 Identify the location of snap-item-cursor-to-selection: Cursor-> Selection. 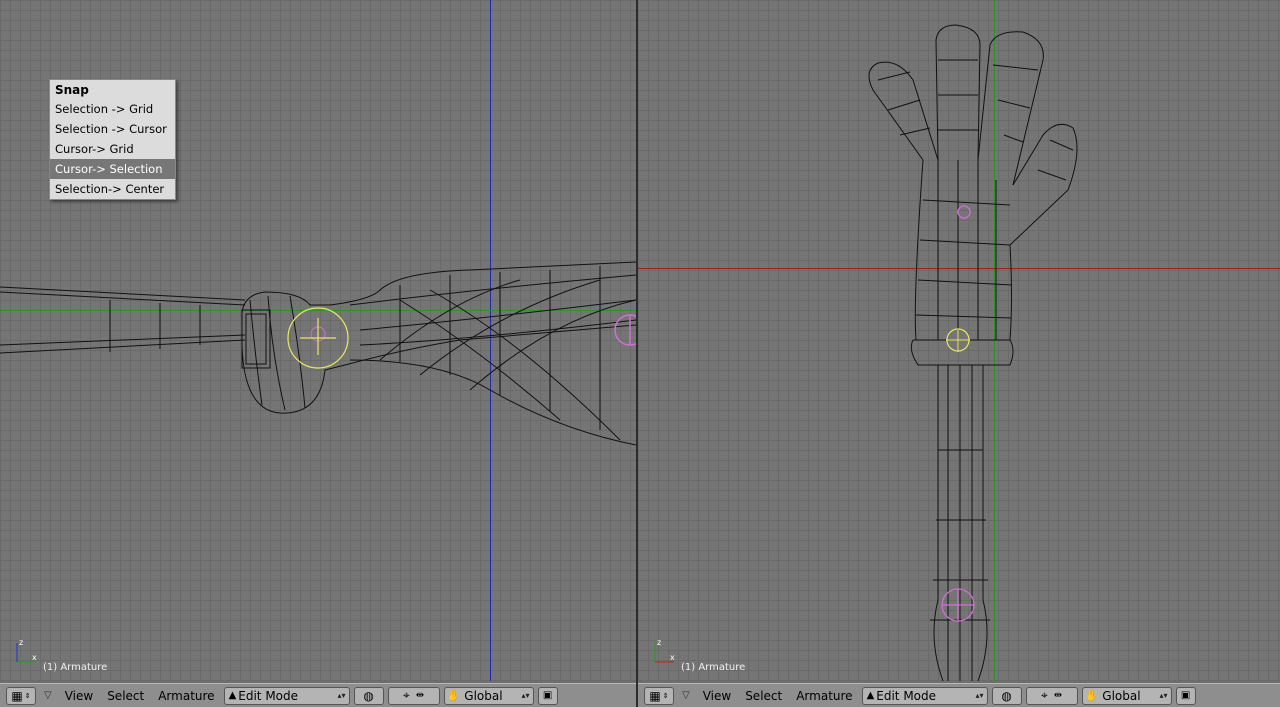
(112, 169).